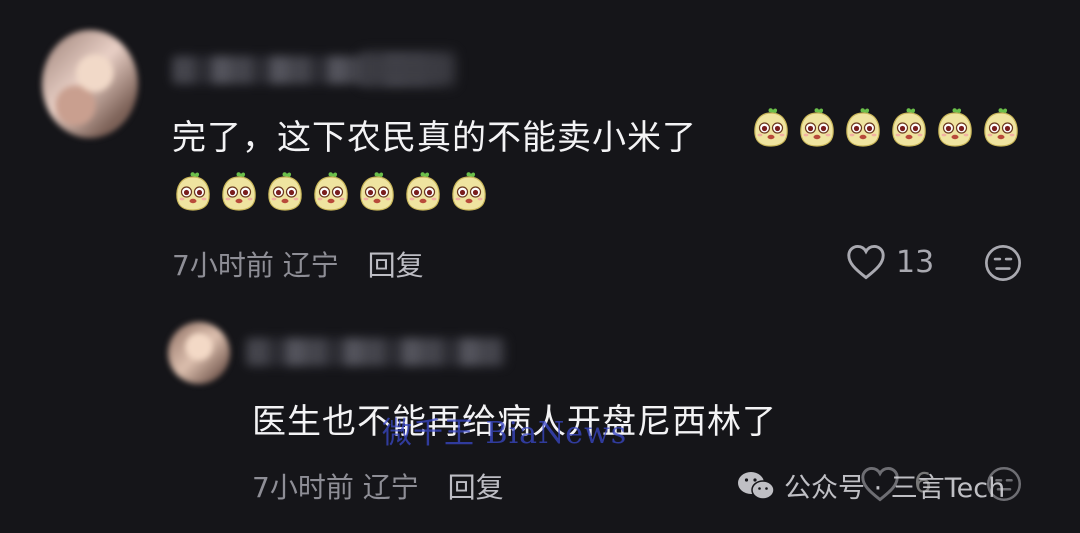  I want to click on watermark-text: 公众号 · 三言Tech, so click(895, 488).